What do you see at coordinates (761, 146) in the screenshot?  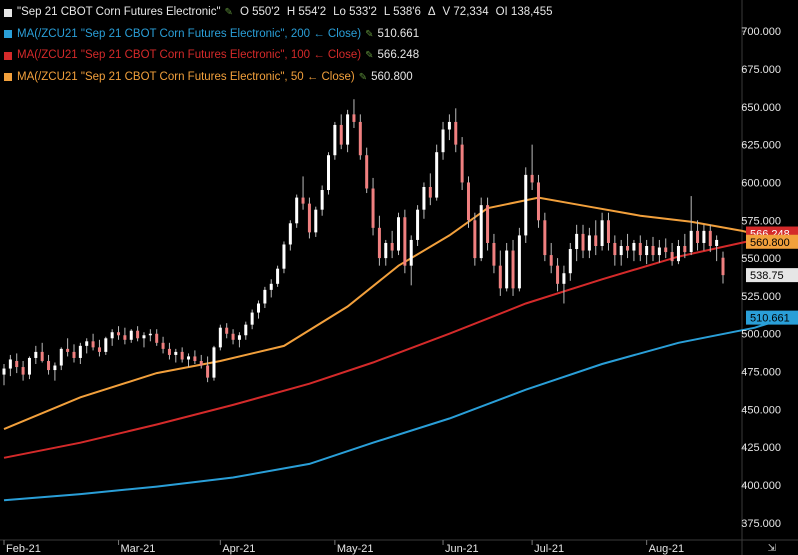 I see `y-tick-label: 625.000` at bounding box center [761, 146].